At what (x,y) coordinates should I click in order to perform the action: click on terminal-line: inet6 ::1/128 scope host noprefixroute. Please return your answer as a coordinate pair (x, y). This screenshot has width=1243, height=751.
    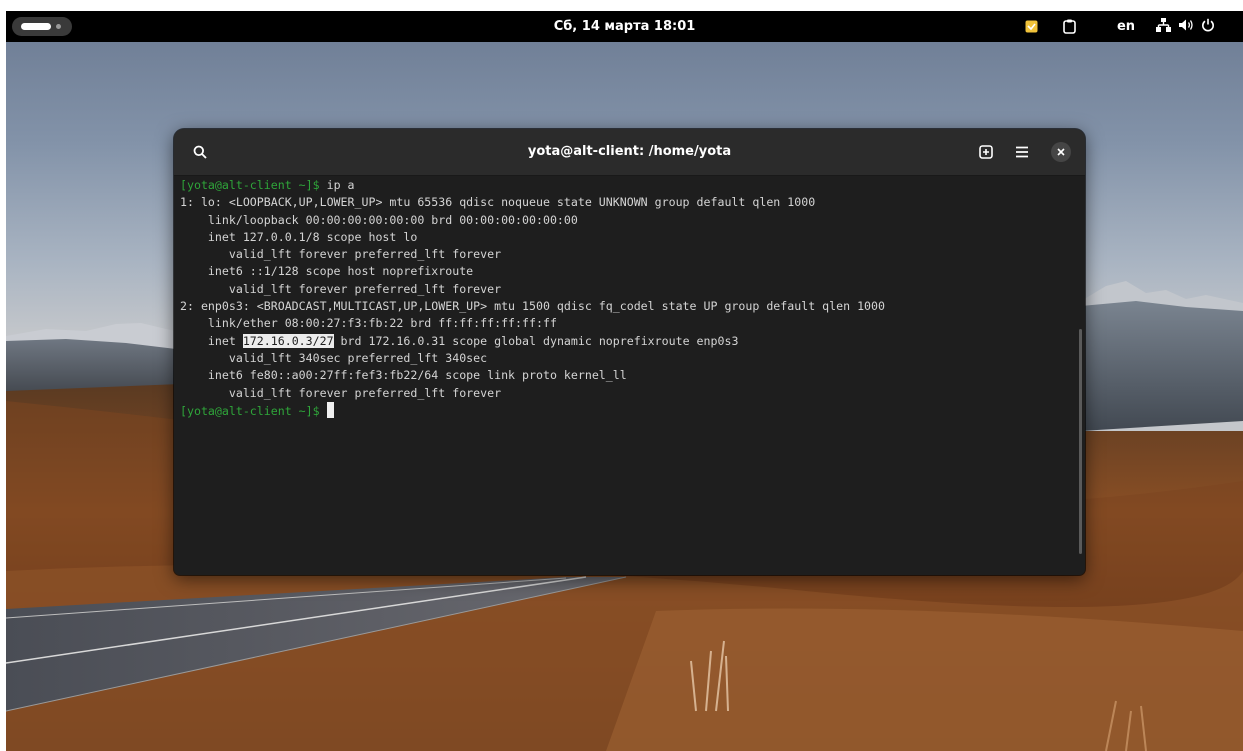
    Looking at the image, I should click on (627, 271).